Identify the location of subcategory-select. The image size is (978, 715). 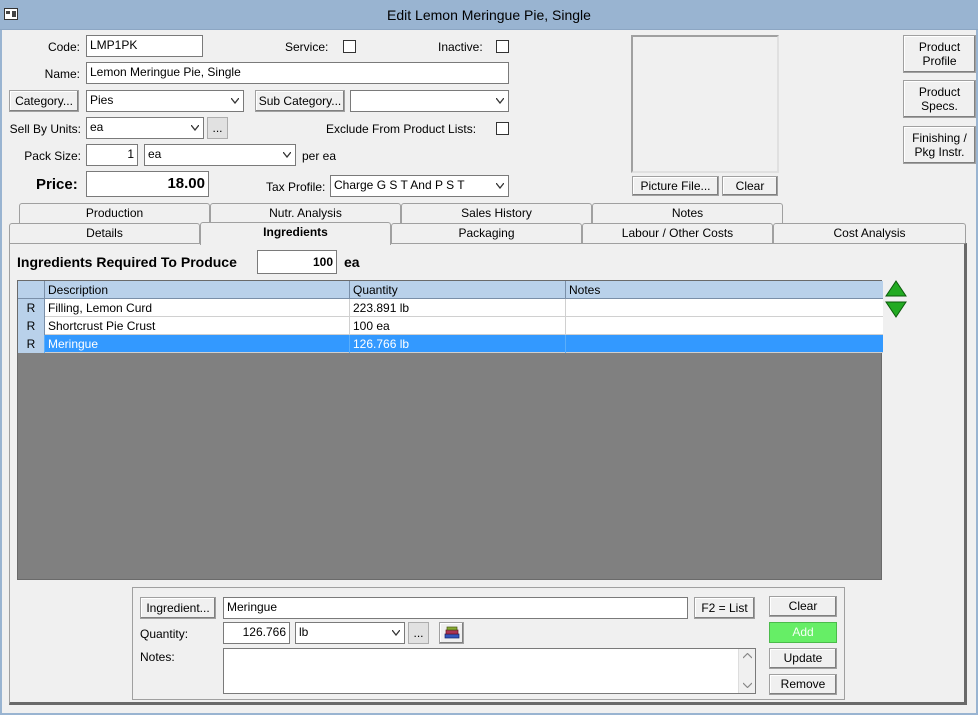
(429, 101).